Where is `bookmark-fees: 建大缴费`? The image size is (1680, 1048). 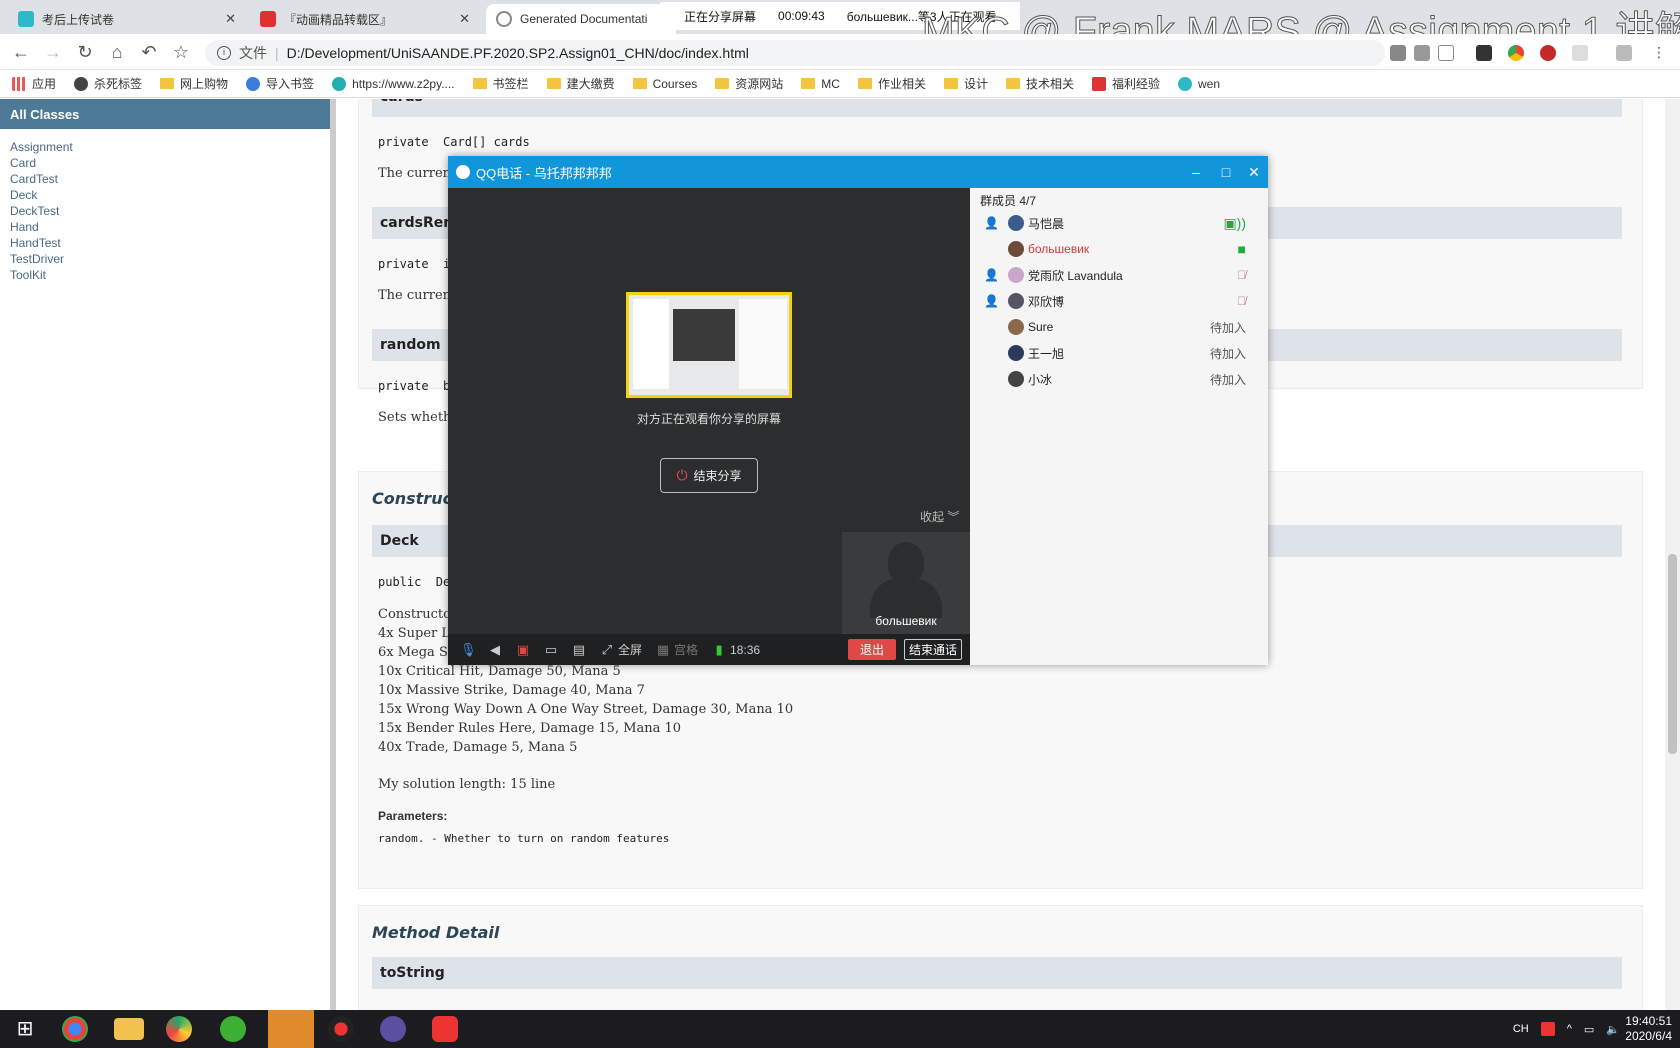 bookmark-fees: 建大缴费 is located at coordinates (580, 83).